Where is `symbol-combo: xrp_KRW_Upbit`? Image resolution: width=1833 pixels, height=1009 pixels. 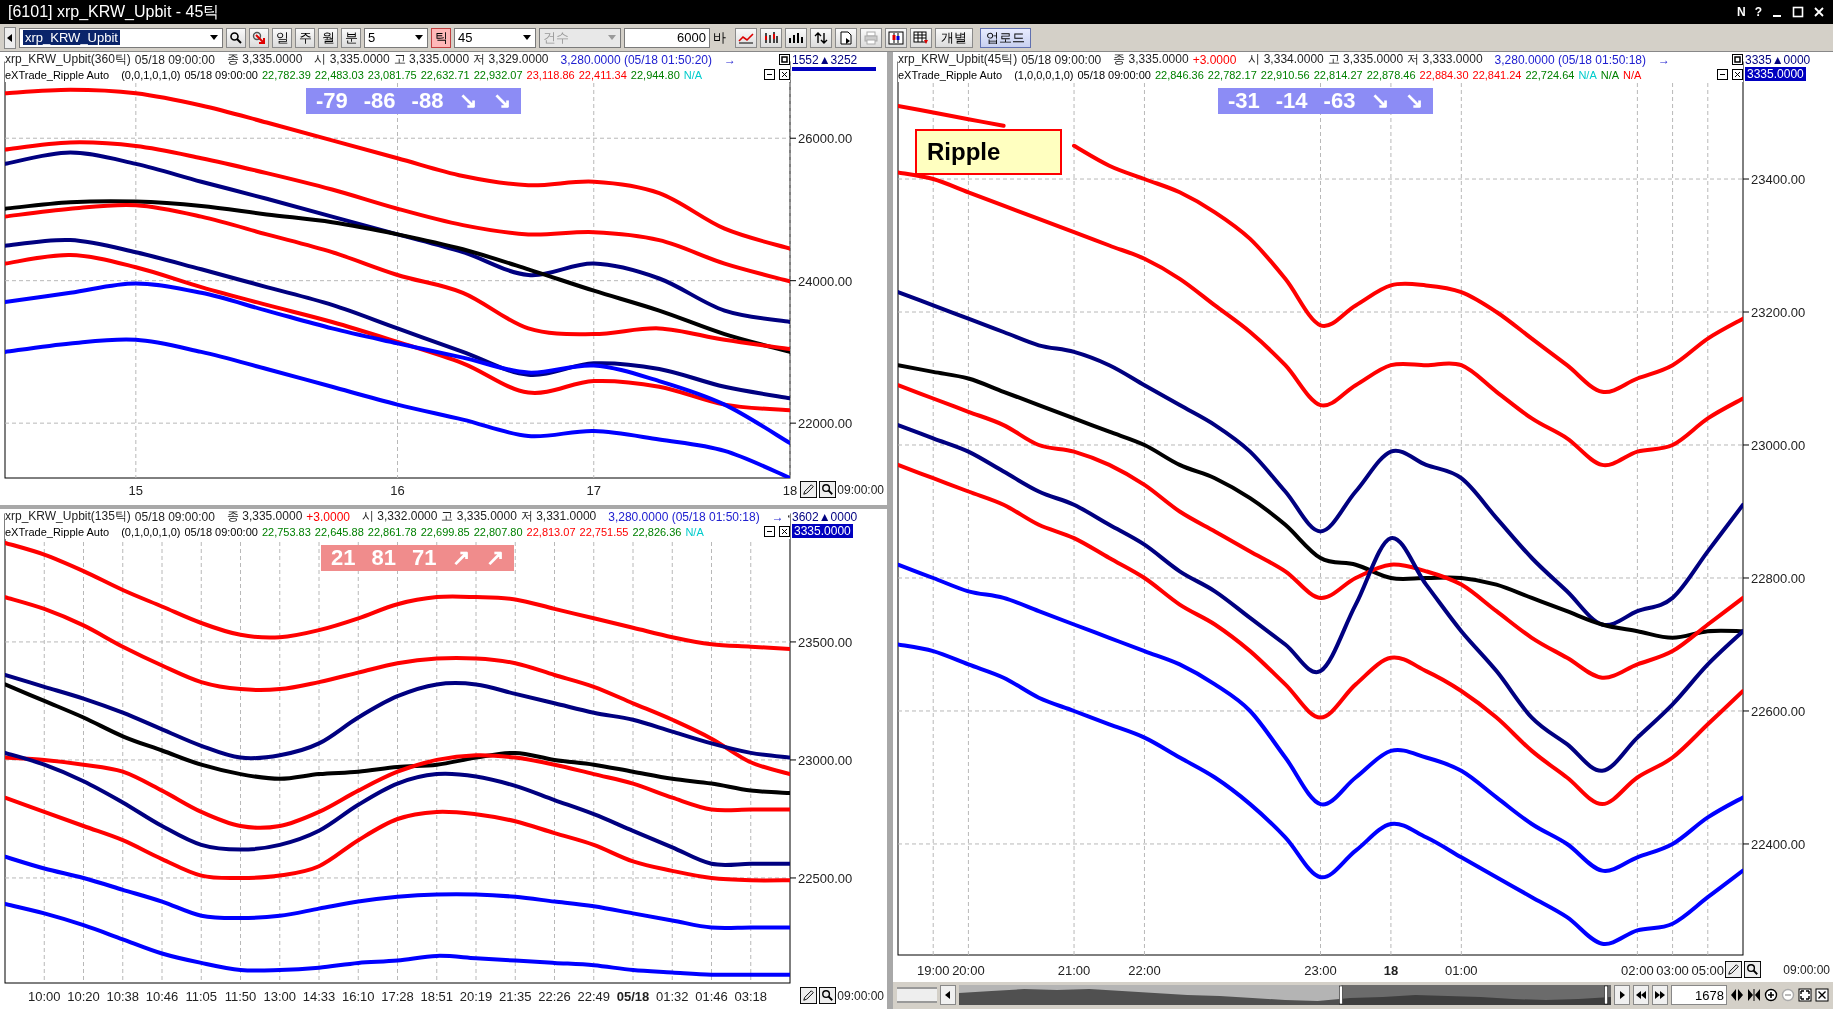 symbol-combo: xrp_KRW_Upbit is located at coordinates (121, 37).